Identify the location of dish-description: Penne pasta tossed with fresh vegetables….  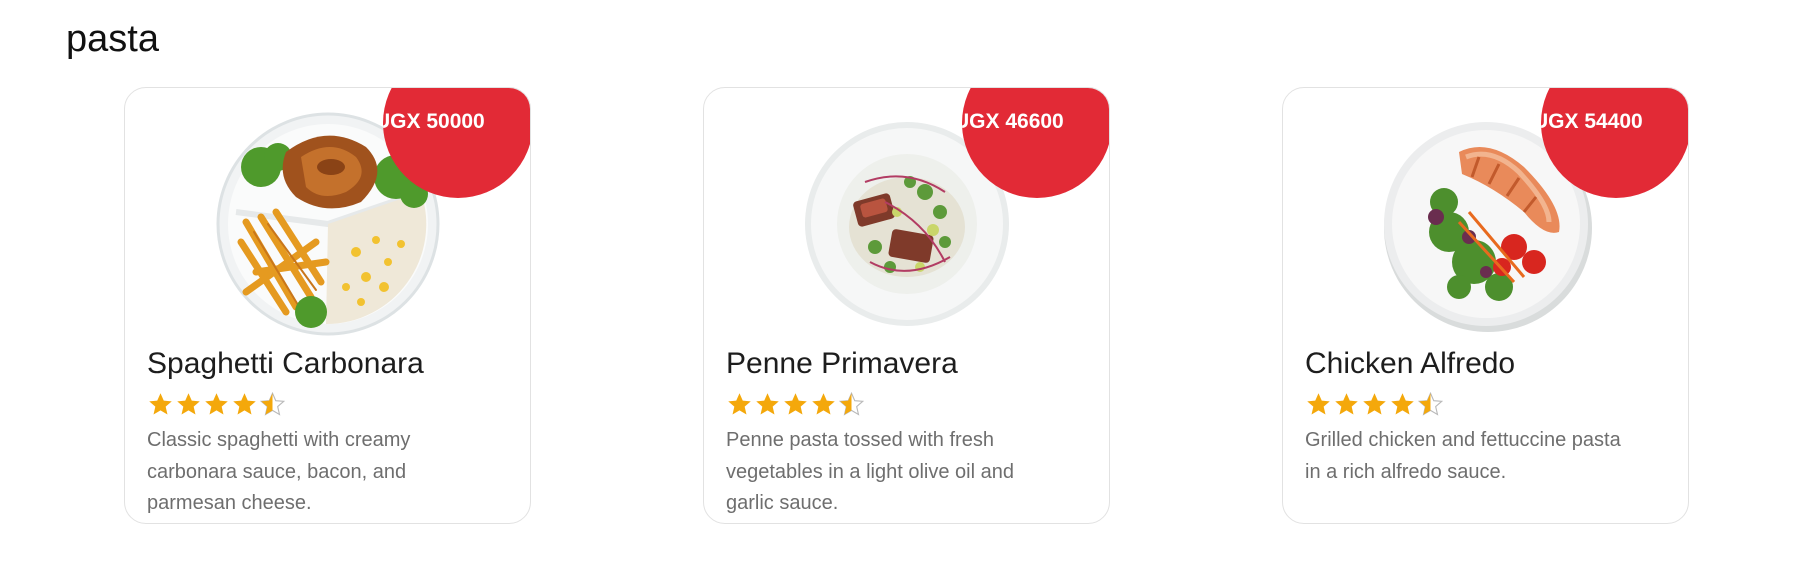
(870, 471).